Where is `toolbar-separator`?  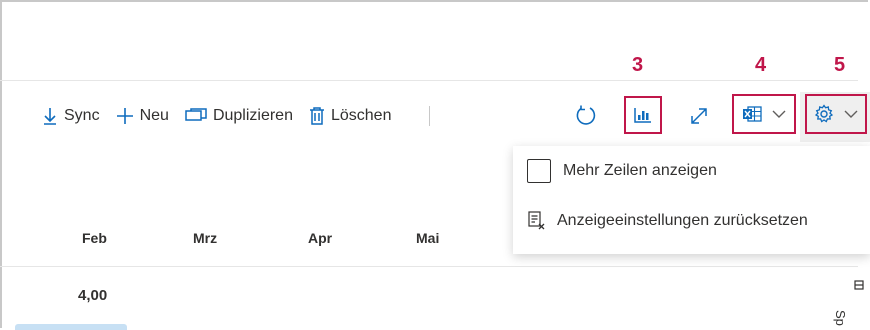
toolbar-separator is located at coordinates (430, 116).